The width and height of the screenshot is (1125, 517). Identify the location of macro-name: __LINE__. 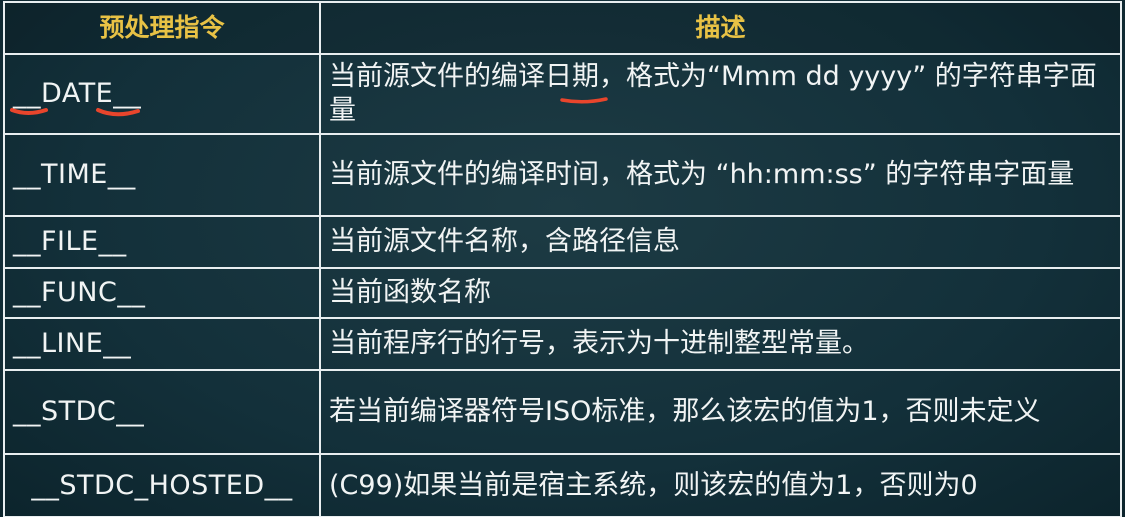
(162, 344).